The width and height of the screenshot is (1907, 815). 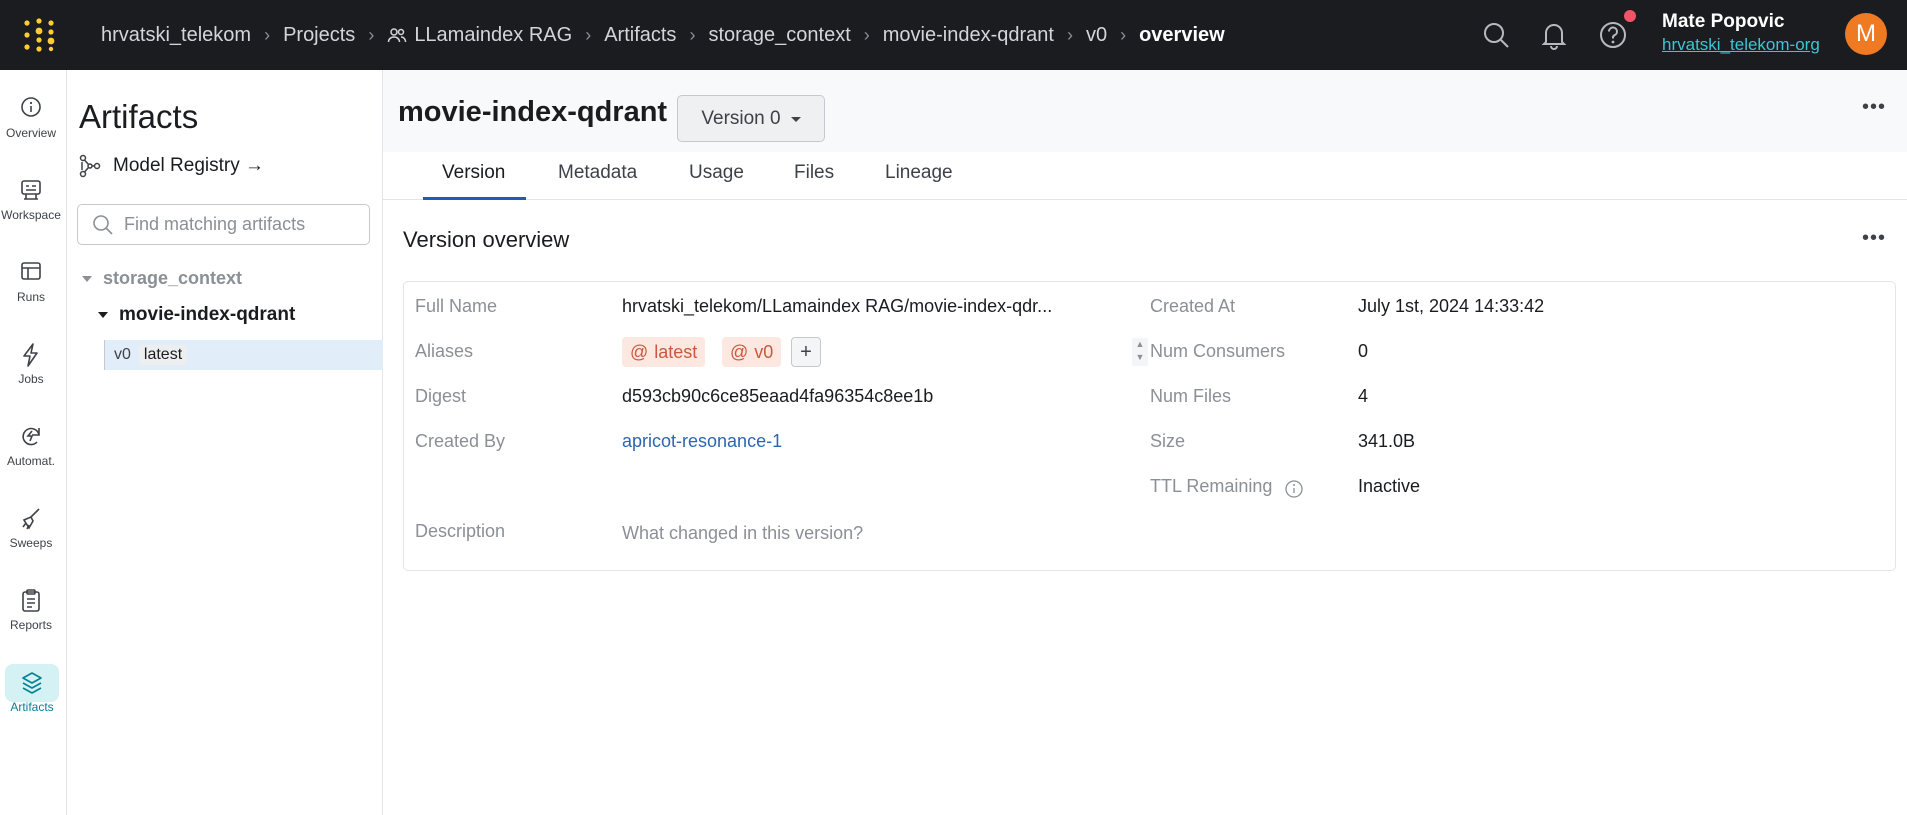 I want to click on resize-handle: ▲ ▼, so click(x=1140, y=352).